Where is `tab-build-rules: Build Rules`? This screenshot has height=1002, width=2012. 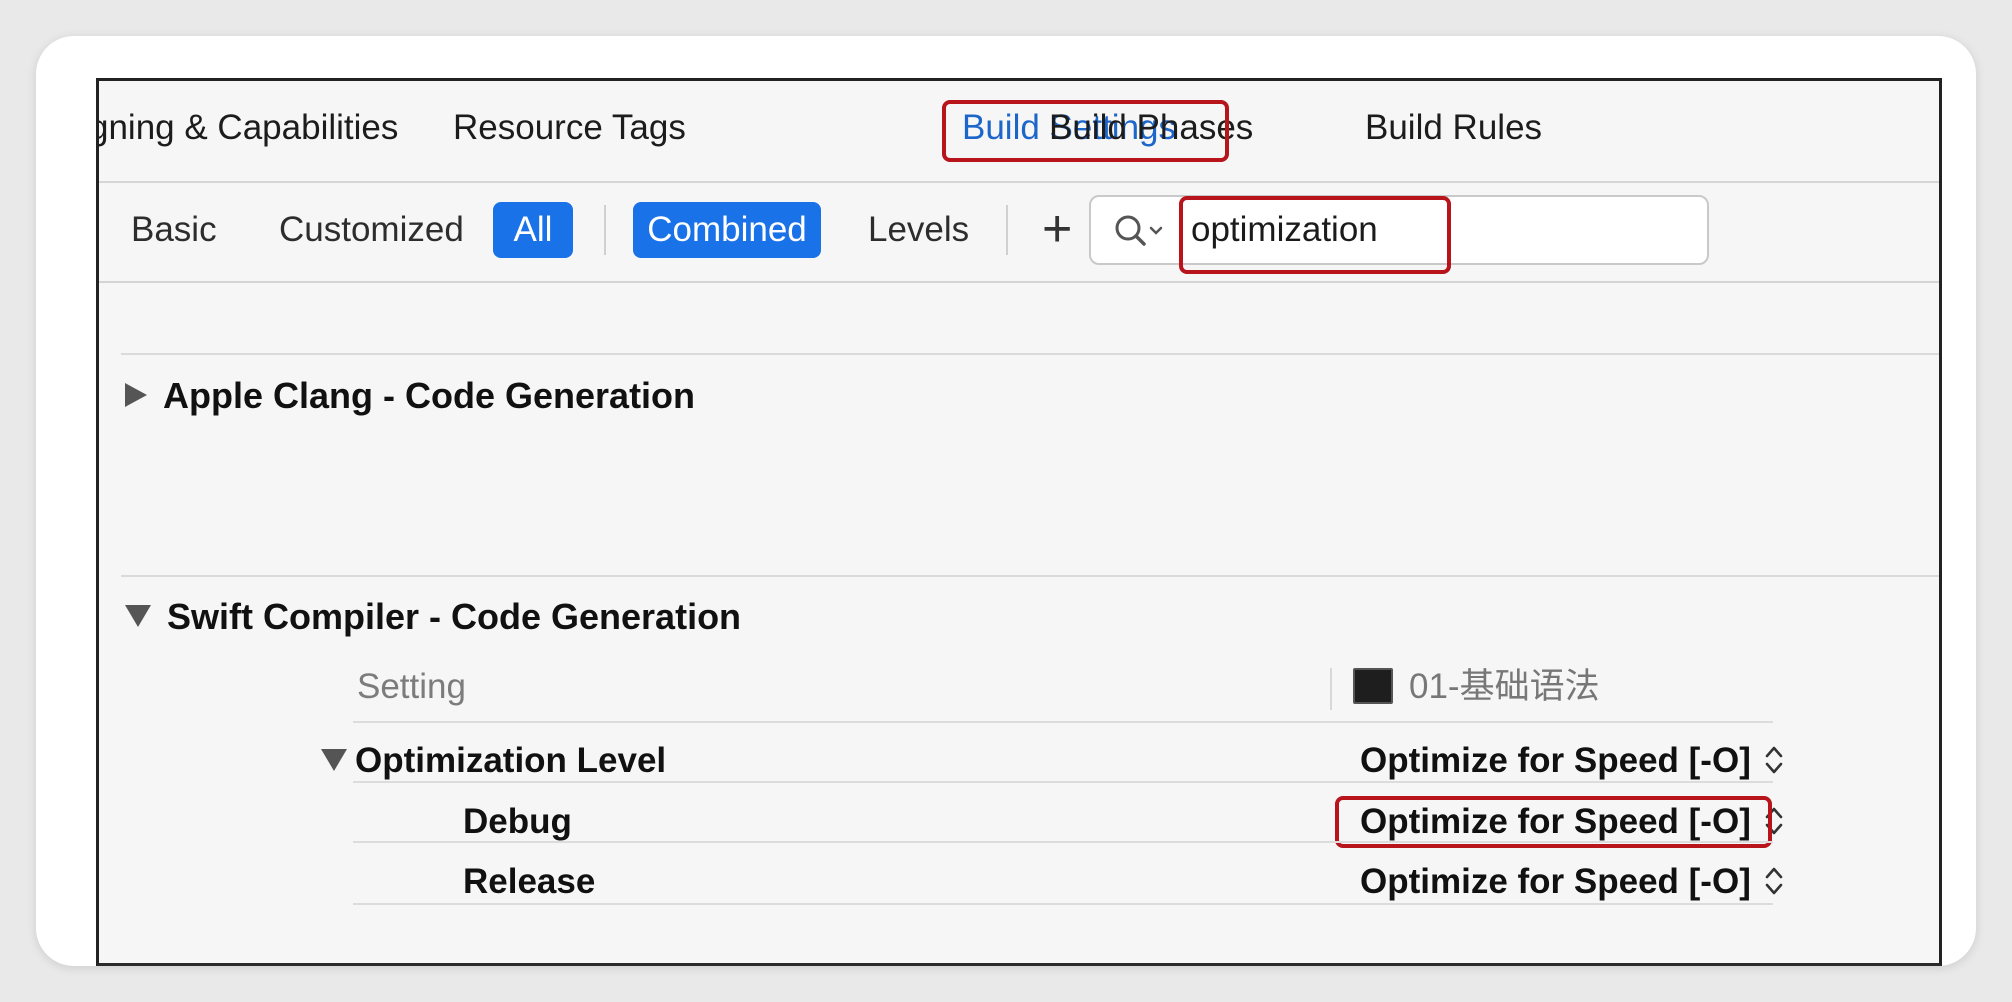
tab-build-rules: Build Rules is located at coordinates (1453, 128).